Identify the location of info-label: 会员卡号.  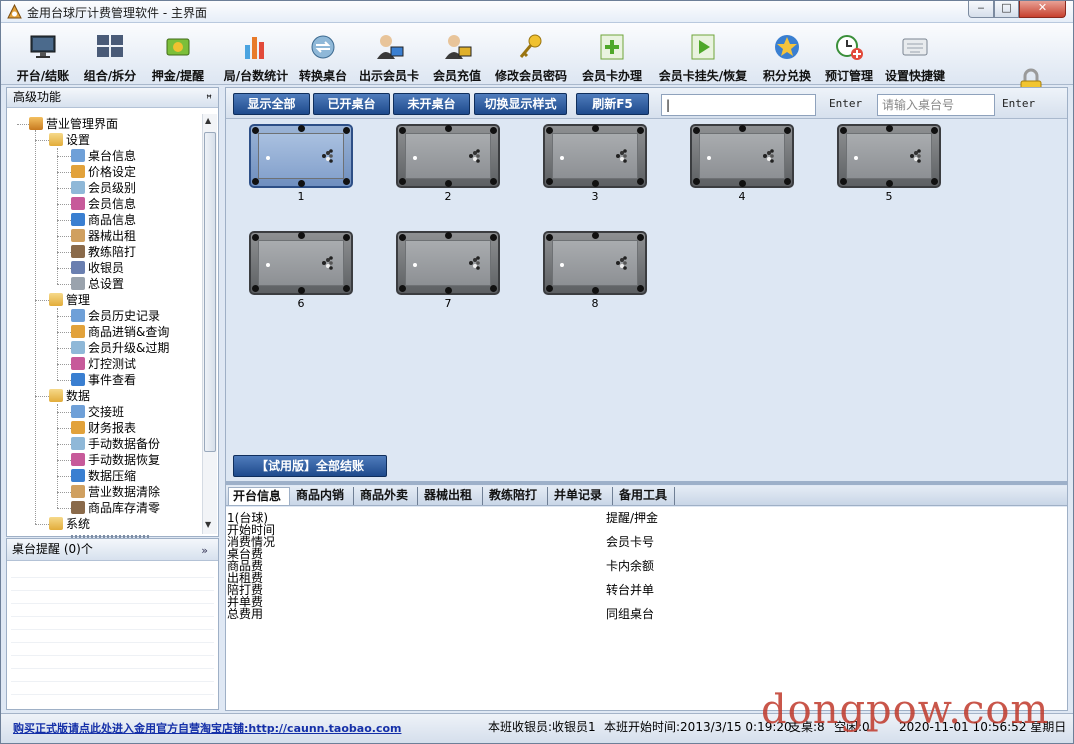
(630, 542).